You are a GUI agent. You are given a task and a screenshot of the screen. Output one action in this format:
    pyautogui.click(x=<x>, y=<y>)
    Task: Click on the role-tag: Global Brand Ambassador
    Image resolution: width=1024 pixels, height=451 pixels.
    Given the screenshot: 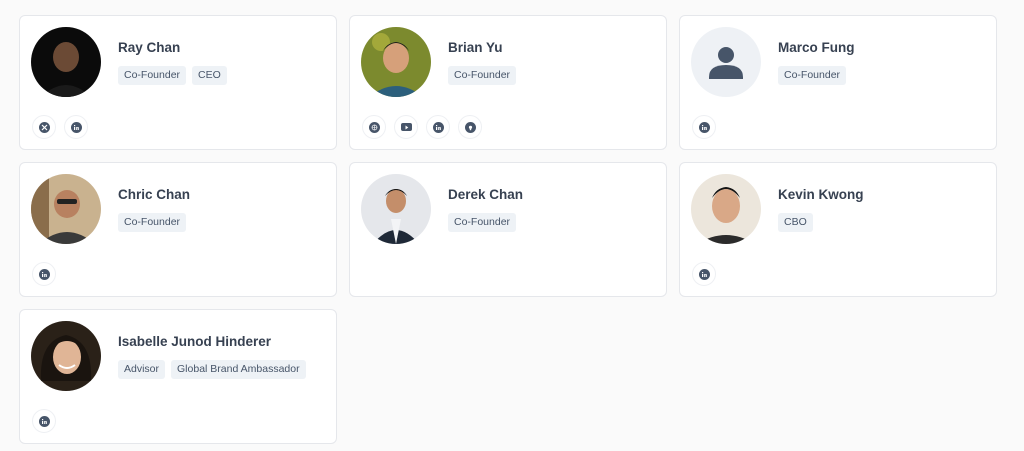 What is the action you would take?
    pyautogui.click(x=238, y=369)
    